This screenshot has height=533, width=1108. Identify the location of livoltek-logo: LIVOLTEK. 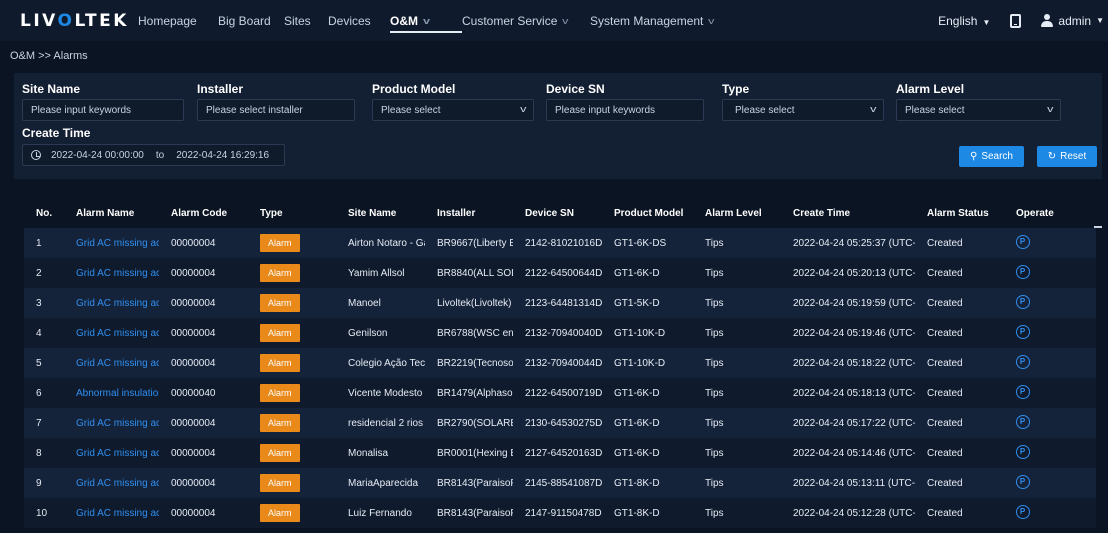
(69, 21).